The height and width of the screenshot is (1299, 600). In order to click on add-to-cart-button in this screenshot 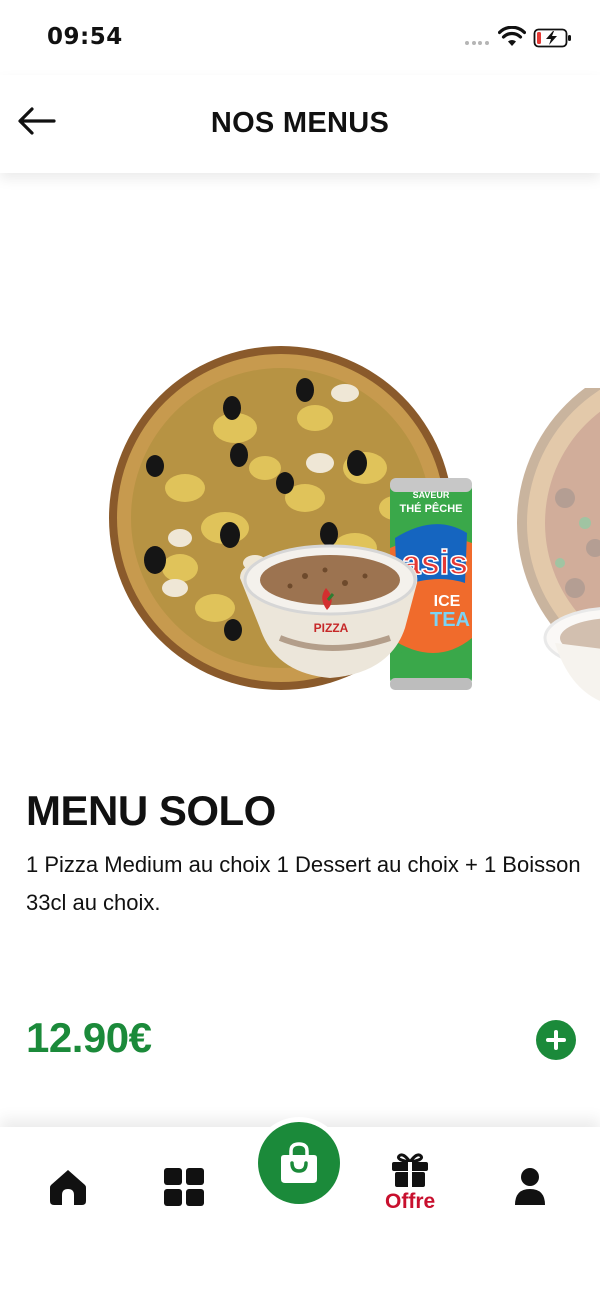, I will do `click(556, 1040)`.